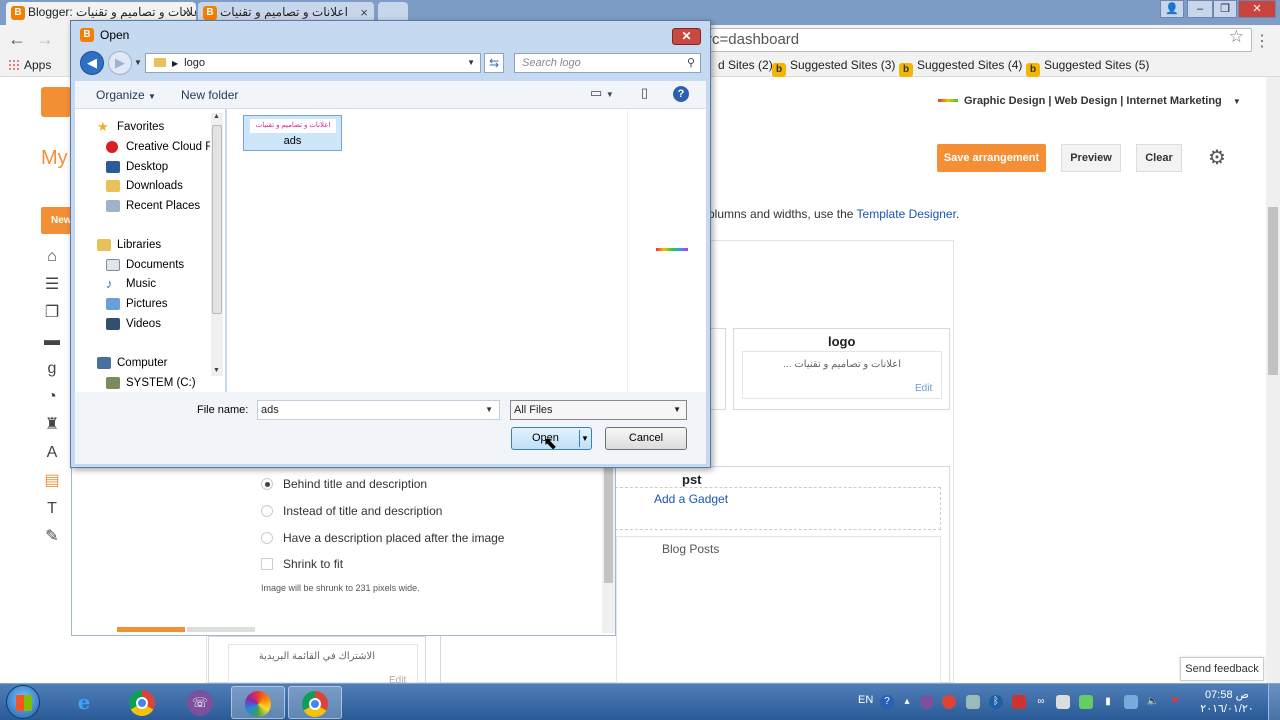 This screenshot has height=720, width=1280. I want to click on nav-computer: Computer, so click(142, 363).